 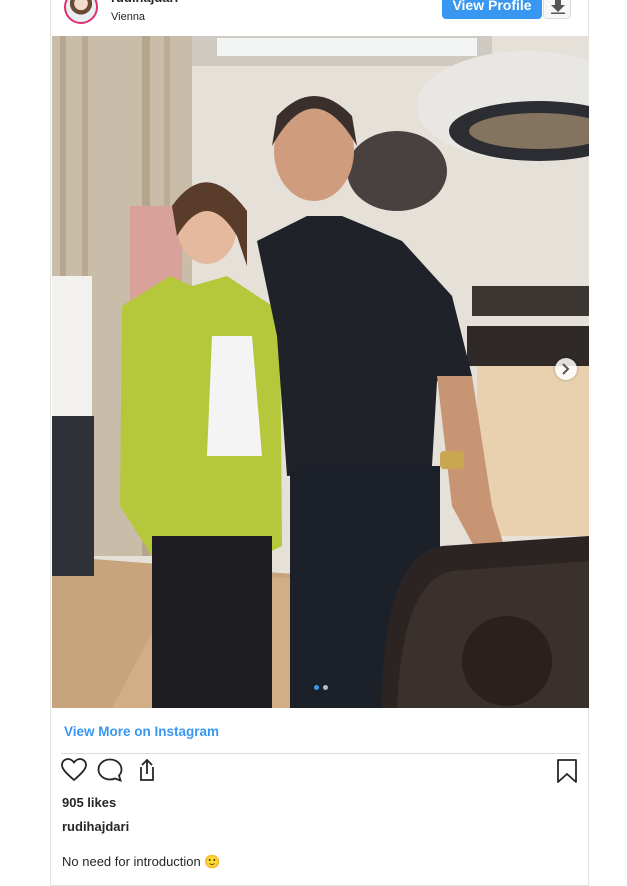 What do you see at coordinates (492, 9) in the screenshot?
I see `view-profile-button: View Profile` at bounding box center [492, 9].